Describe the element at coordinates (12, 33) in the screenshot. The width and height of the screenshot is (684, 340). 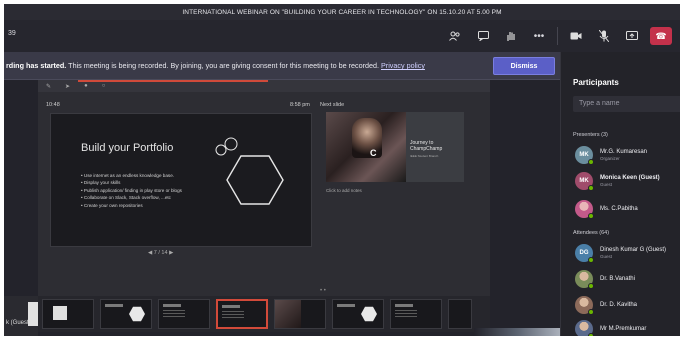
I see `meeting-duration: 39` at that location.